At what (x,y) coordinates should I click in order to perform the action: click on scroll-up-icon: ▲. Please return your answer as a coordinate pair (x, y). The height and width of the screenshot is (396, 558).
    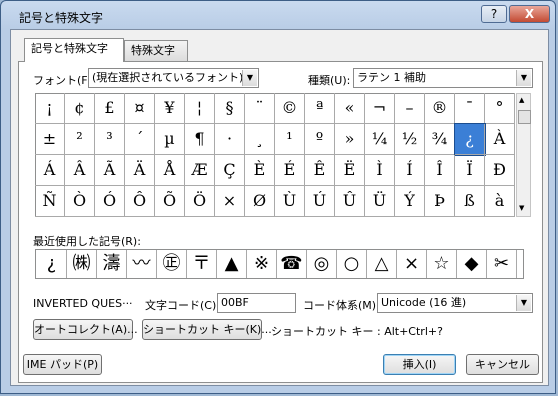
    Looking at the image, I should click on (521, 100).